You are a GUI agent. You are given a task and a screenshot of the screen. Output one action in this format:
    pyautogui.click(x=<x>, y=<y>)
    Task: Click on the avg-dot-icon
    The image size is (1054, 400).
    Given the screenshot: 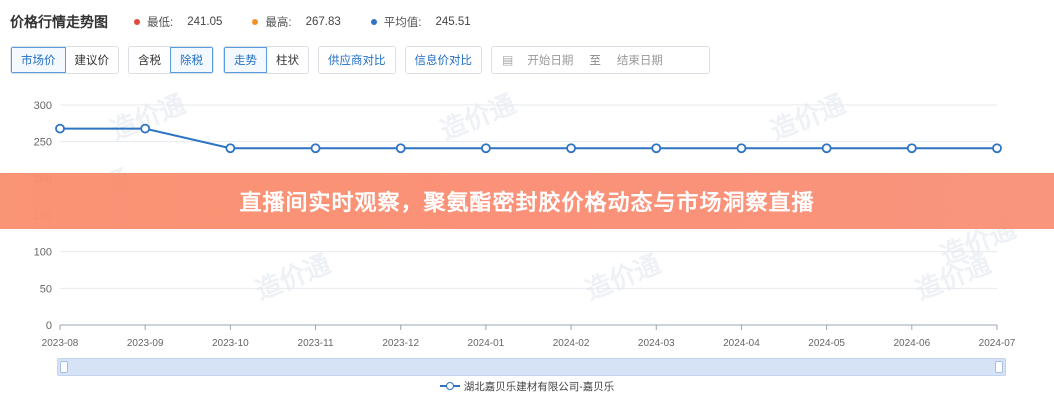 What is the action you would take?
    pyautogui.click(x=373, y=22)
    